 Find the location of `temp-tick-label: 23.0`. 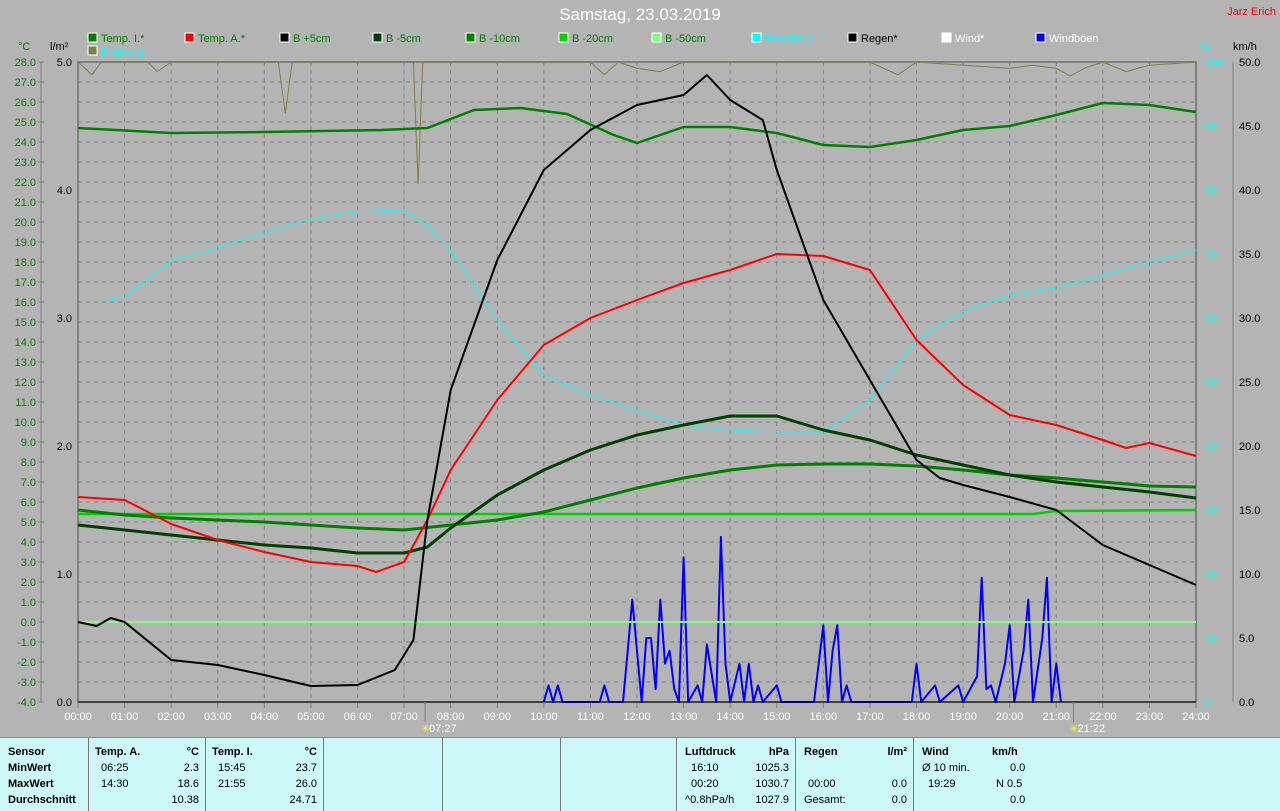

temp-tick-label: 23.0 is located at coordinates (25, 163).